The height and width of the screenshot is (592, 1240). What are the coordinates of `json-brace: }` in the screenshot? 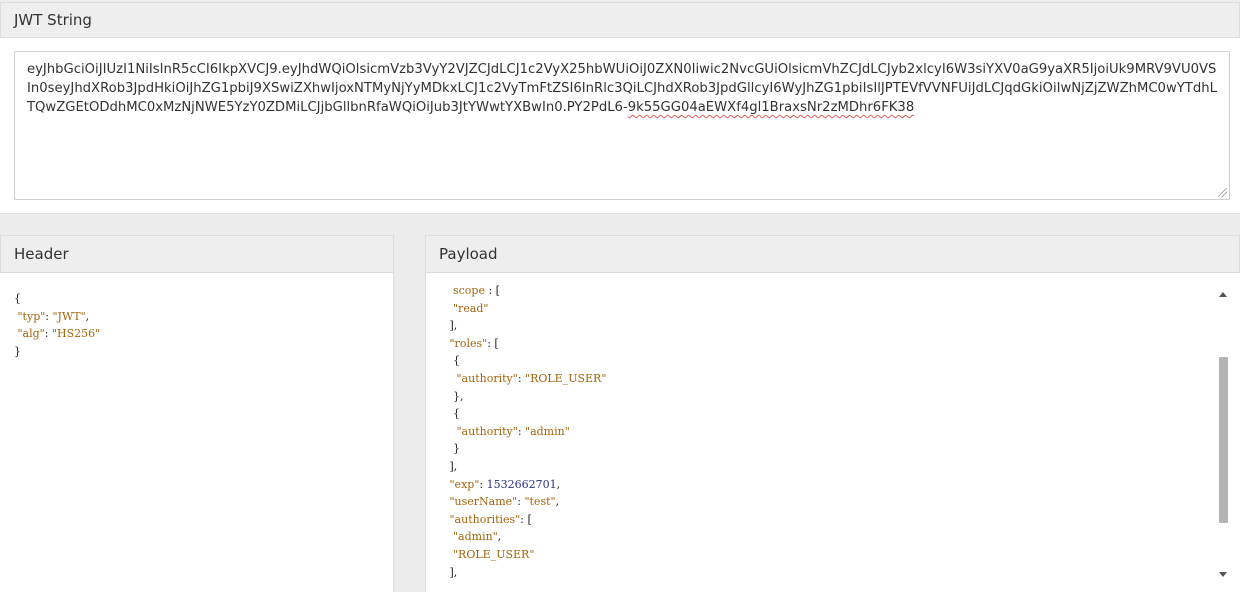 It's located at (17, 351).